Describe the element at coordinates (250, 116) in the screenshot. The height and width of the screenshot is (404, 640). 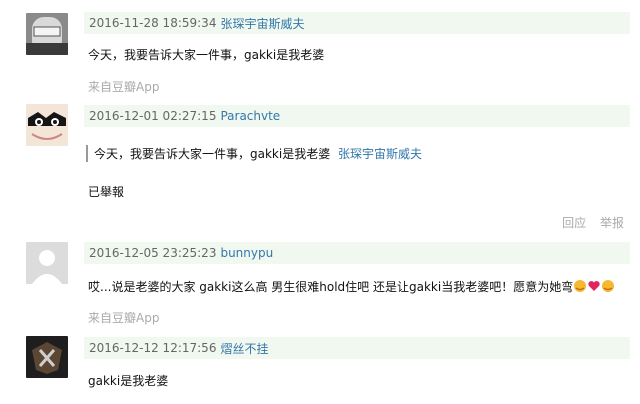
I see `comment-username: Parachvte` at that location.